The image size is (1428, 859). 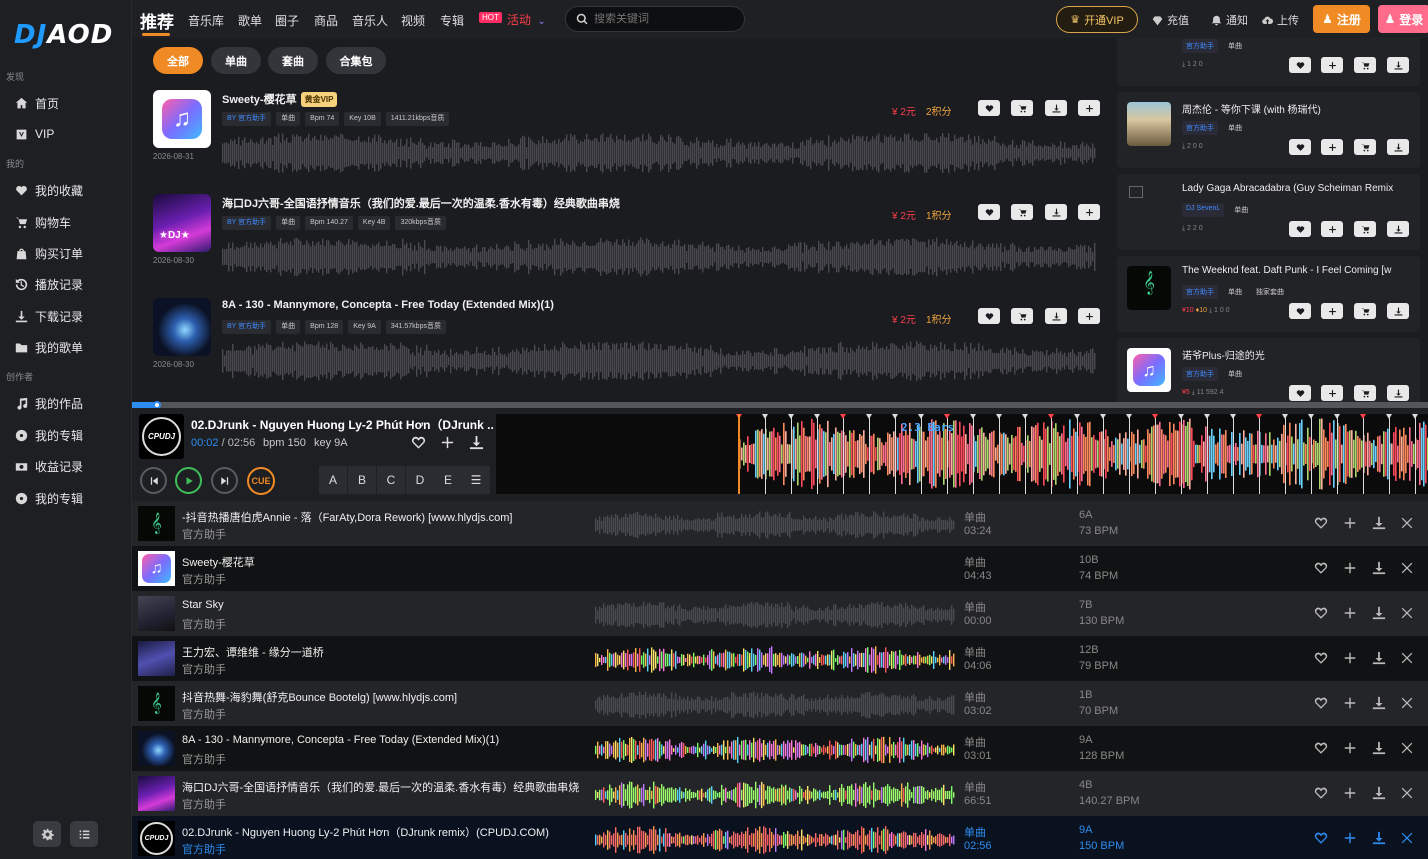 I want to click on tag-author: BY 官方助手, so click(x=247, y=327).